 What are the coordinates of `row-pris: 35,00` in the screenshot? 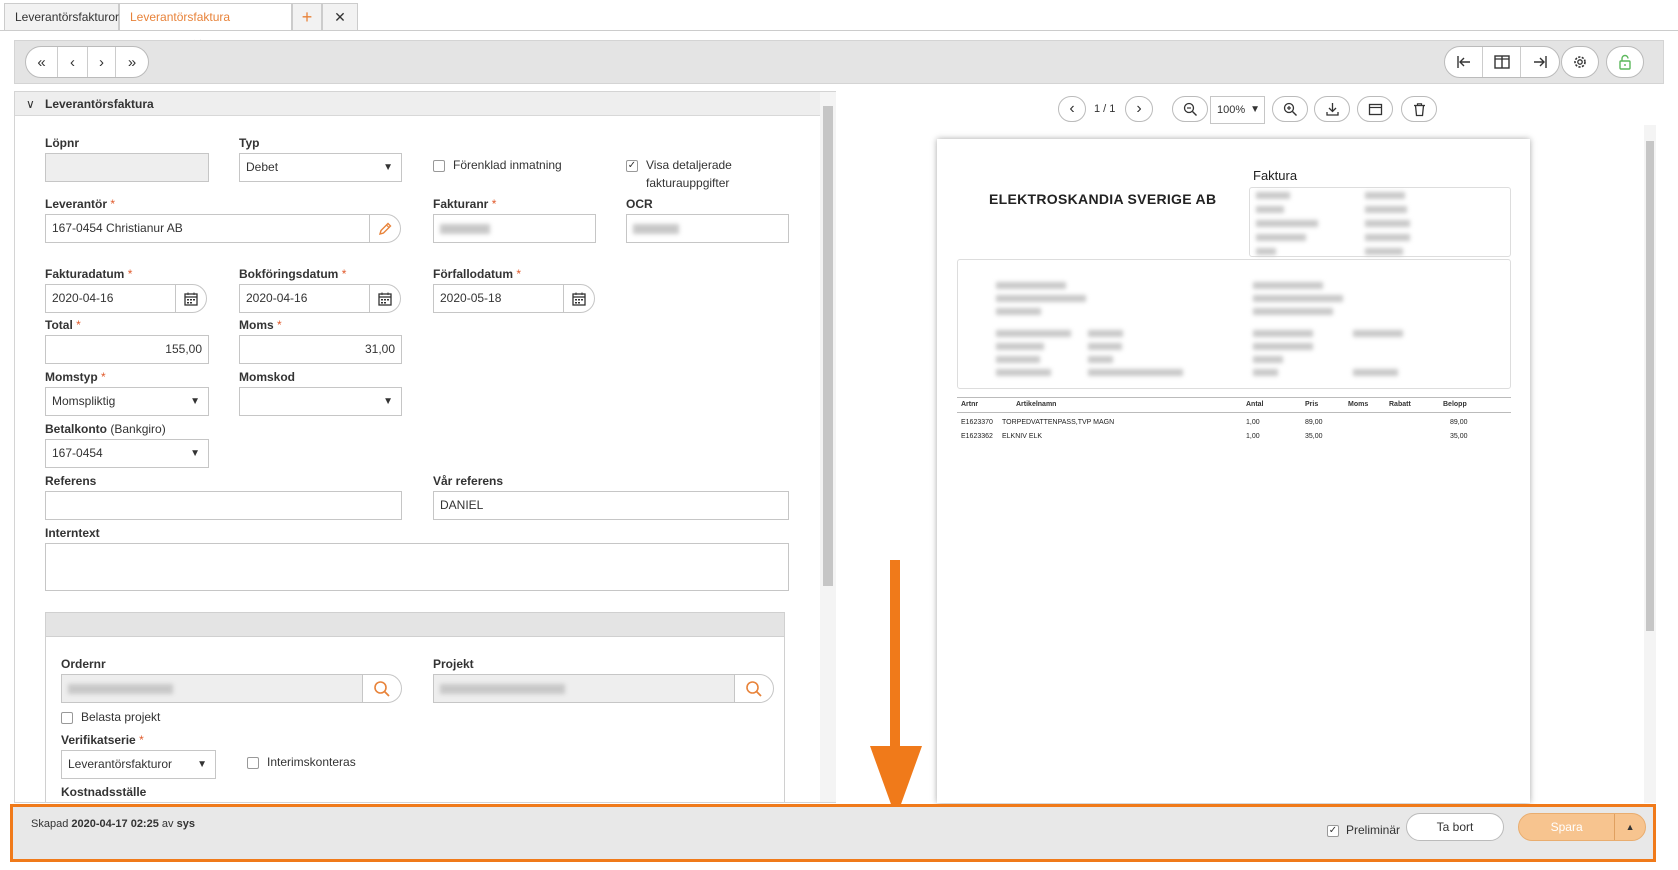 It's located at (1314, 436).